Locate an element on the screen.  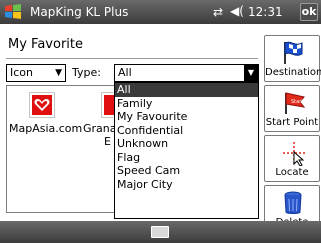
volume-icon: ◀( is located at coordinates (237, 11).